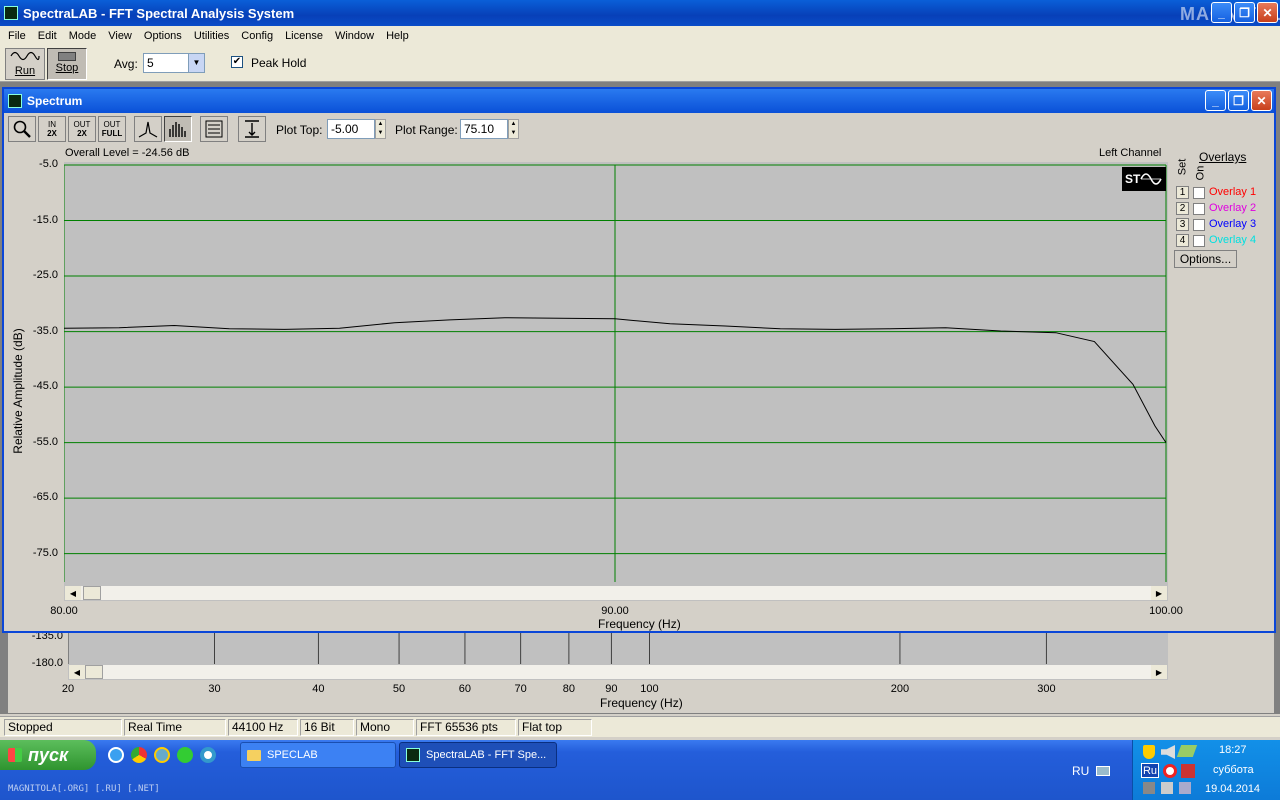 The width and height of the screenshot is (1280, 800). Describe the element at coordinates (196, 63) in the screenshot. I see `chevron-down-icon: ▼` at that location.